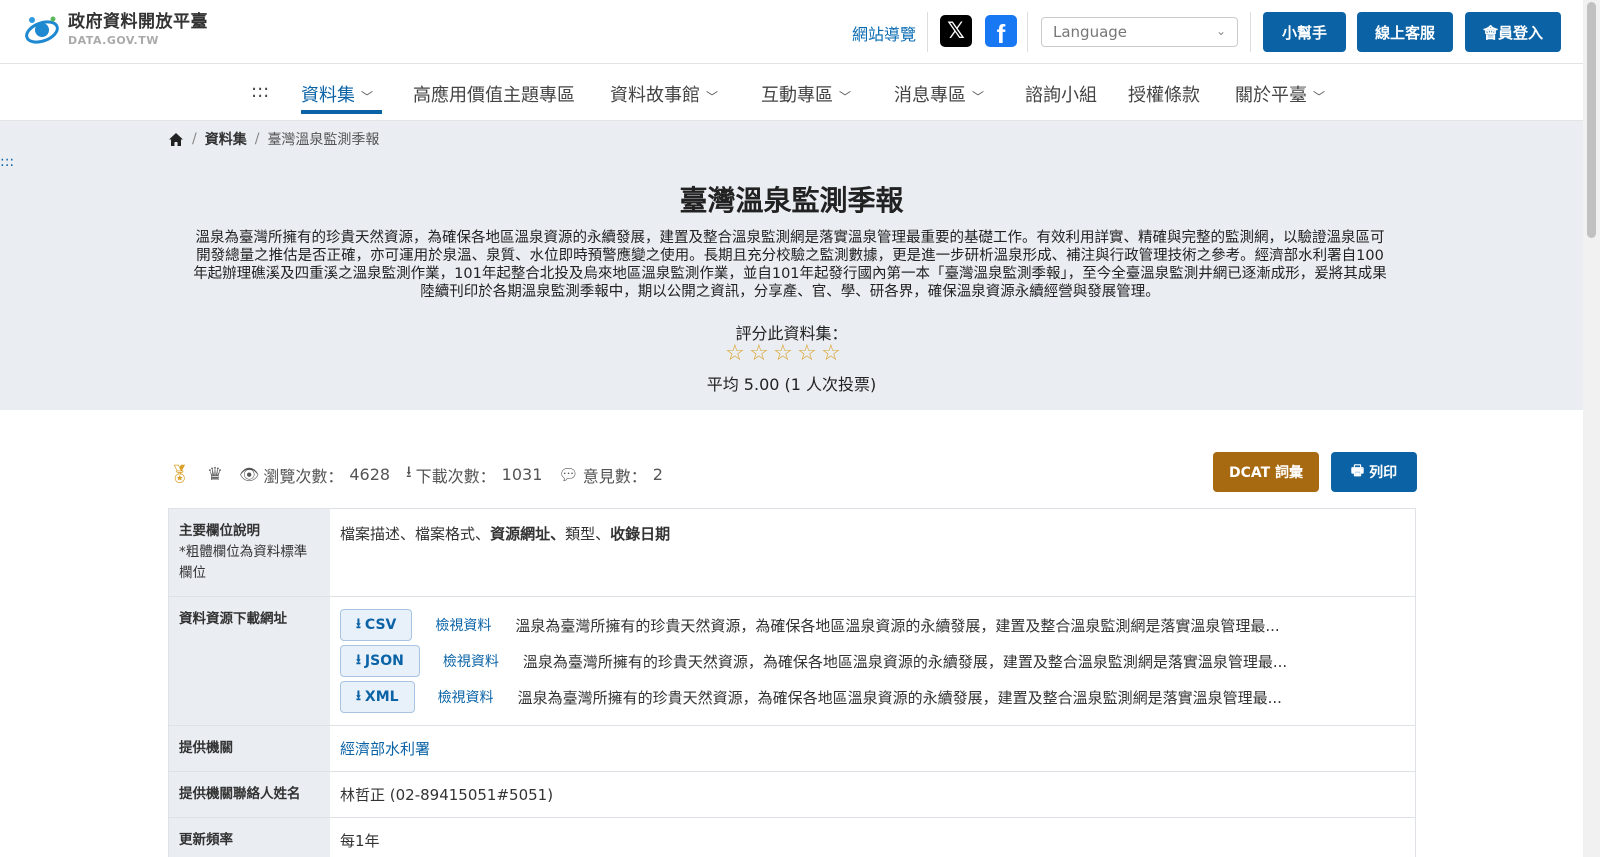 Image resolution: width=1600 pixels, height=857 pixels. Describe the element at coordinates (655, 95) in the screenshot. I see `nav-item-label: 資料故事館` at that location.